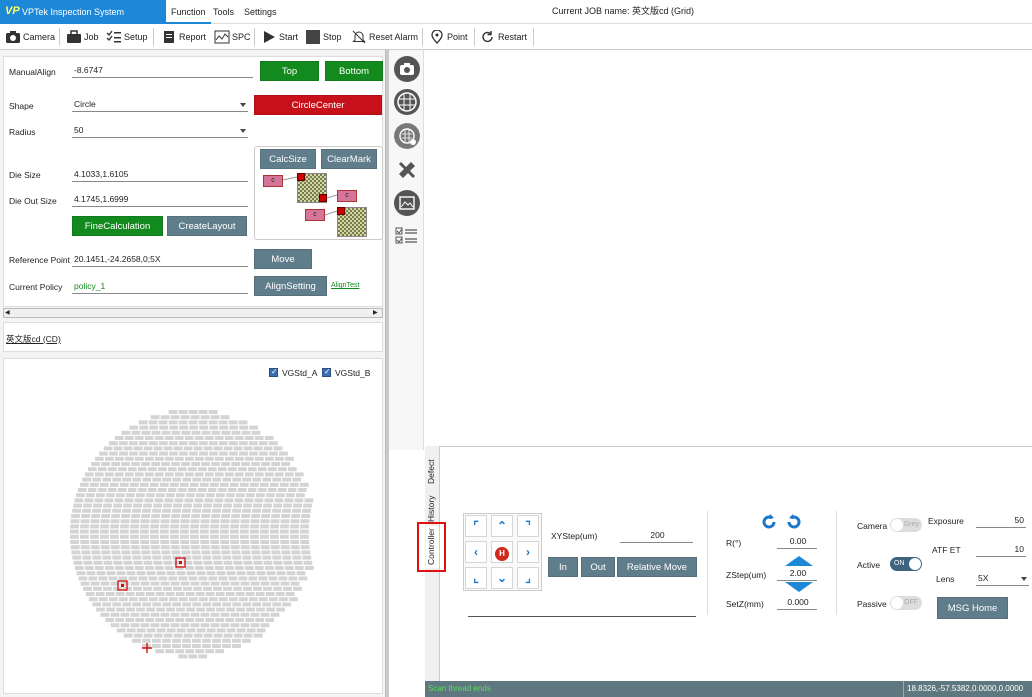 This screenshot has height=697, width=1032. Describe the element at coordinates (260, 12) in the screenshot. I see `menu-settings: Settings` at that location.